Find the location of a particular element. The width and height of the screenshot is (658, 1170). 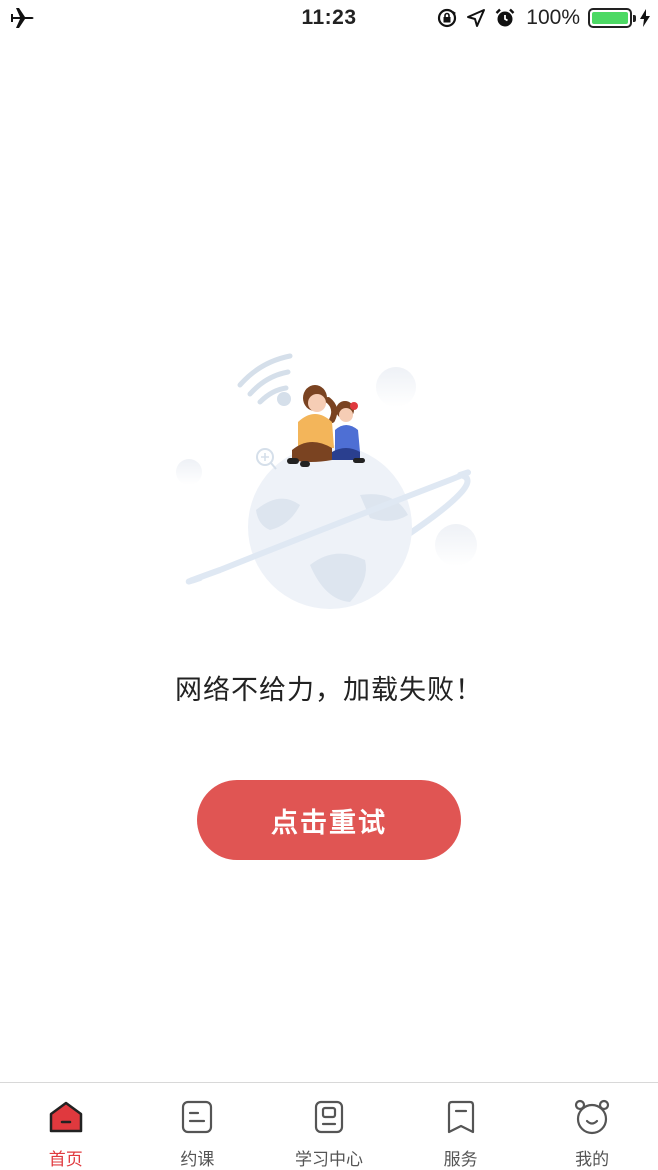

tab-service-label: 服务 is located at coordinates (460, 1160).